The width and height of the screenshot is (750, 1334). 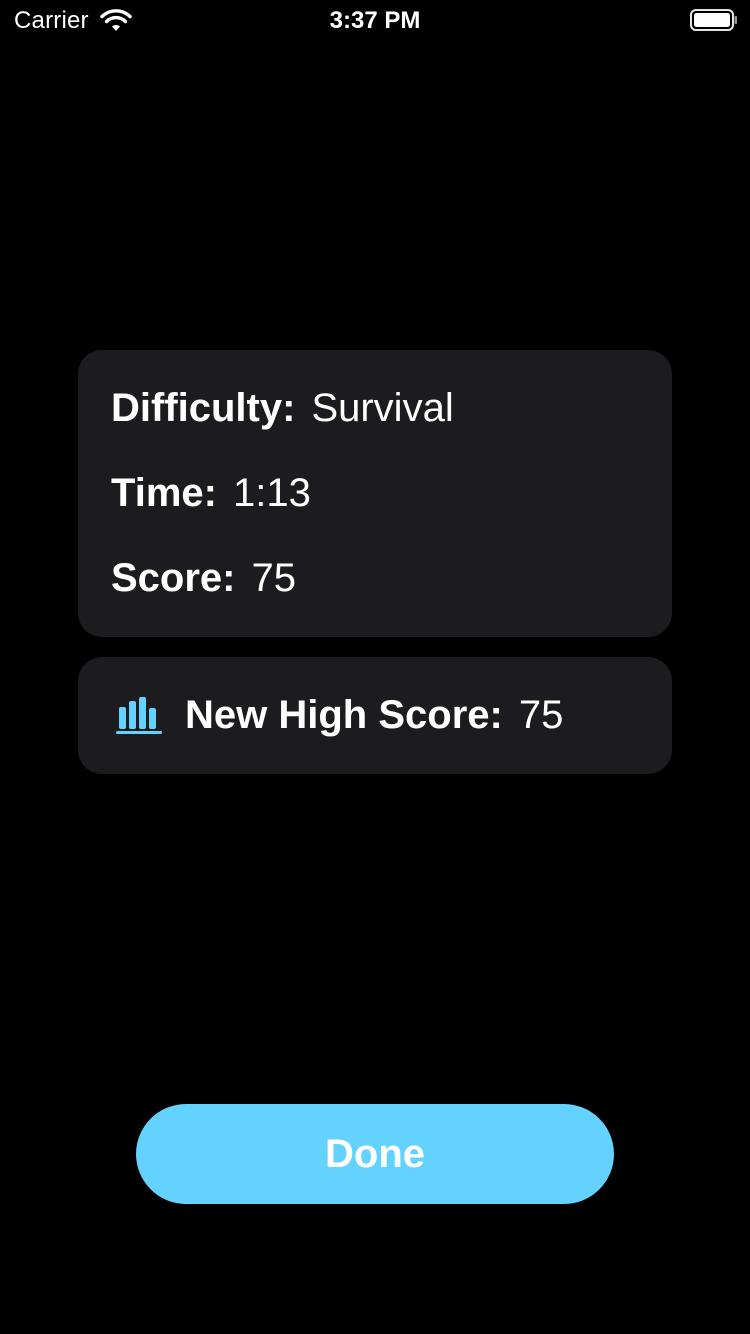 I want to click on high-score-label: New High Score:, so click(x=344, y=715).